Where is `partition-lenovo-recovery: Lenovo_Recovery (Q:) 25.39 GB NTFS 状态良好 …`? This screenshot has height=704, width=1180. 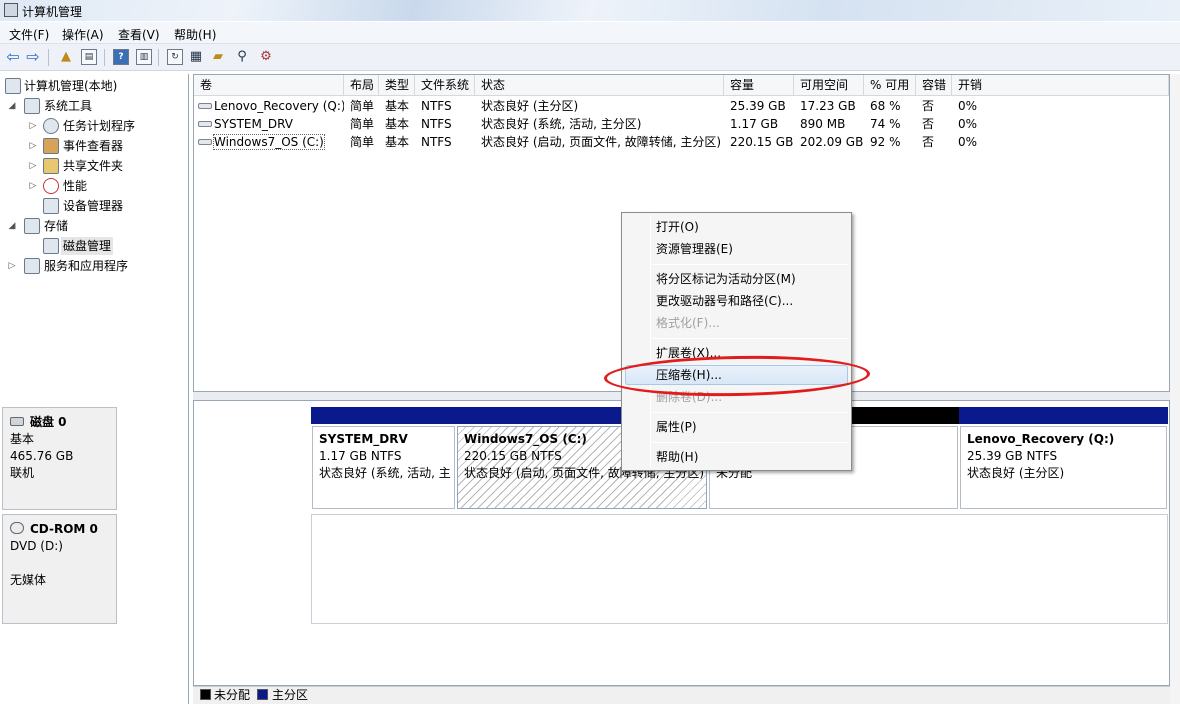
partition-lenovo-recovery: Lenovo_Recovery (Q:) 25.39 GB NTFS 状态良好 … is located at coordinates (1063, 458).